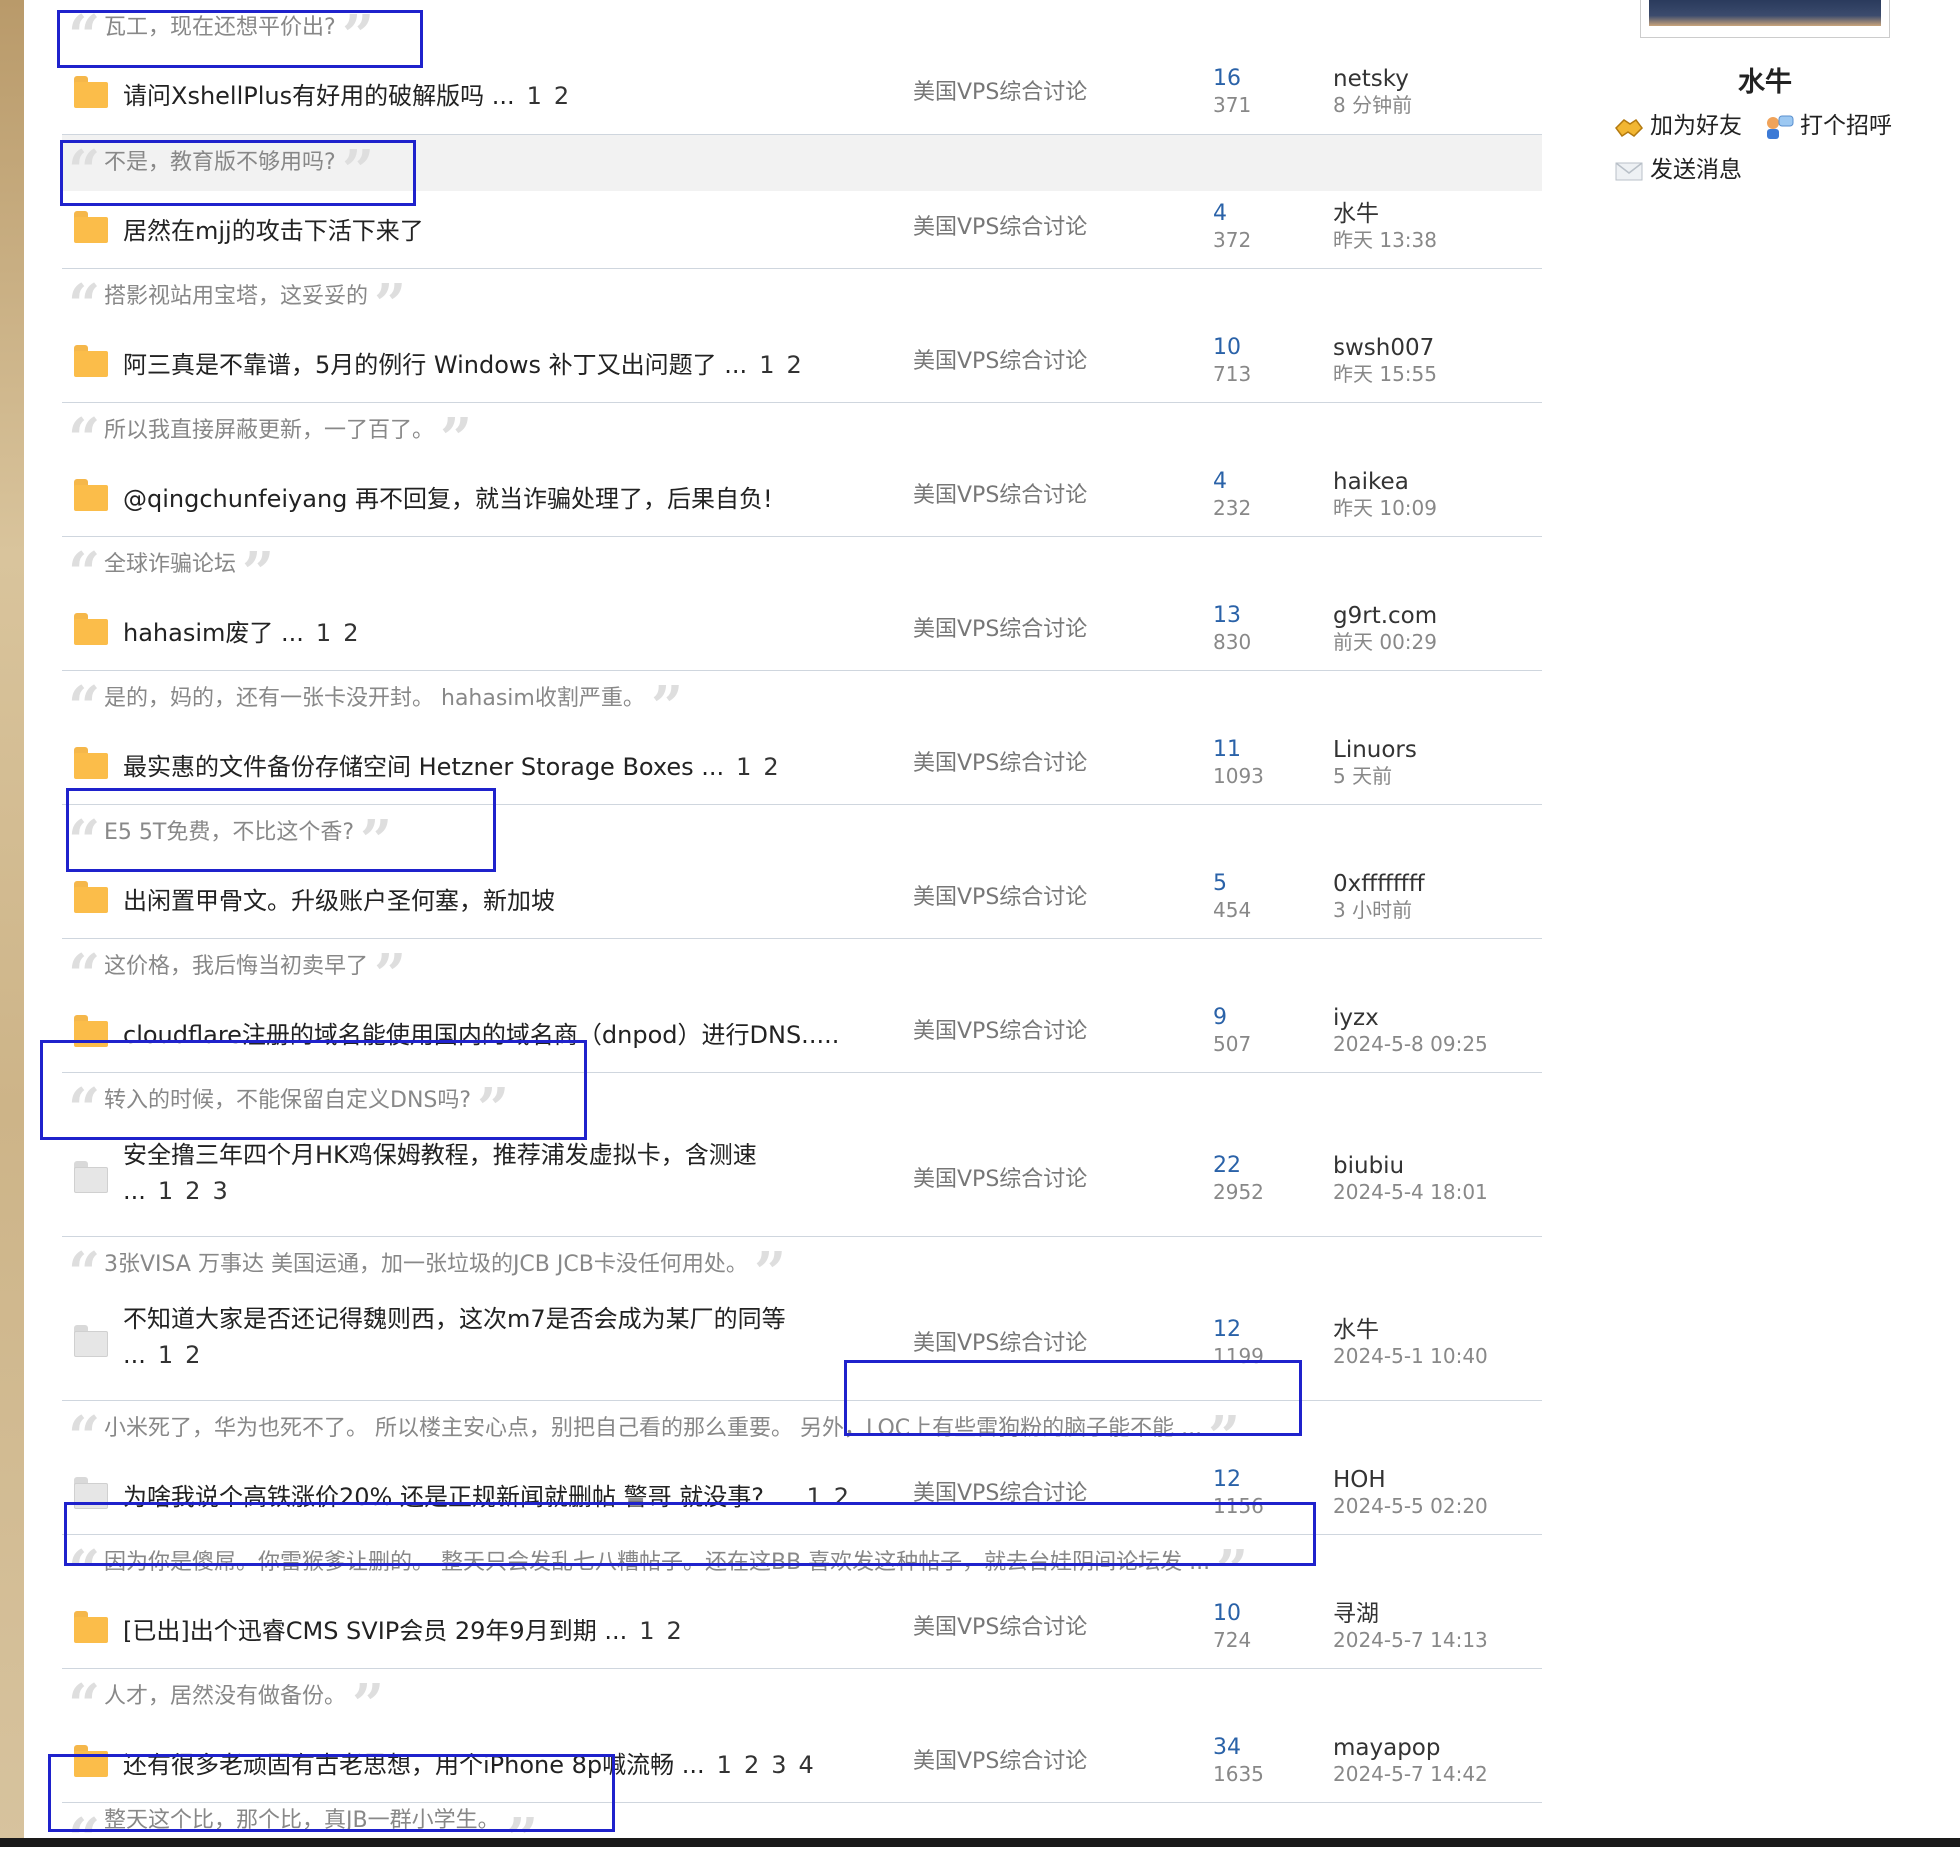  What do you see at coordinates (1375, 750) in the screenshot?
I see `last-poster: Linuors` at bounding box center [1375, 750].